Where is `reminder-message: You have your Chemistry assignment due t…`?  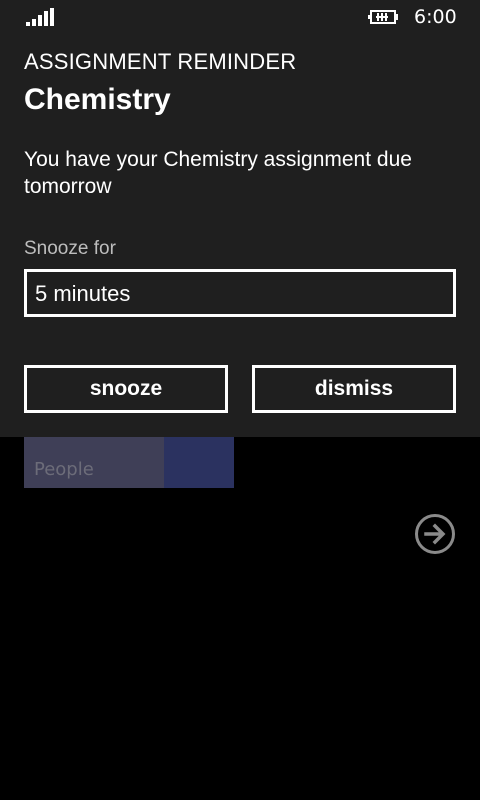 reminder-message: You have your Chemistry assignment due t… is located at coordinates (218, 173).